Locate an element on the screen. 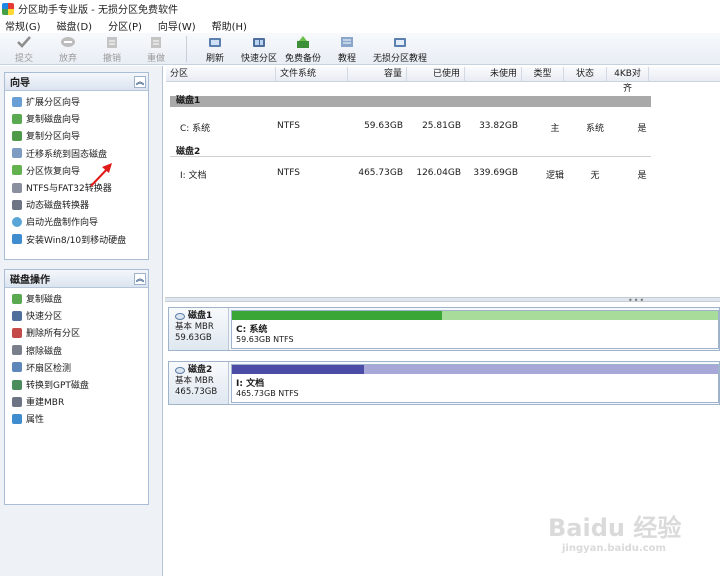  partition-i-block: I: 文档 465.73GB NTFS is located at coordinates (475, 383).